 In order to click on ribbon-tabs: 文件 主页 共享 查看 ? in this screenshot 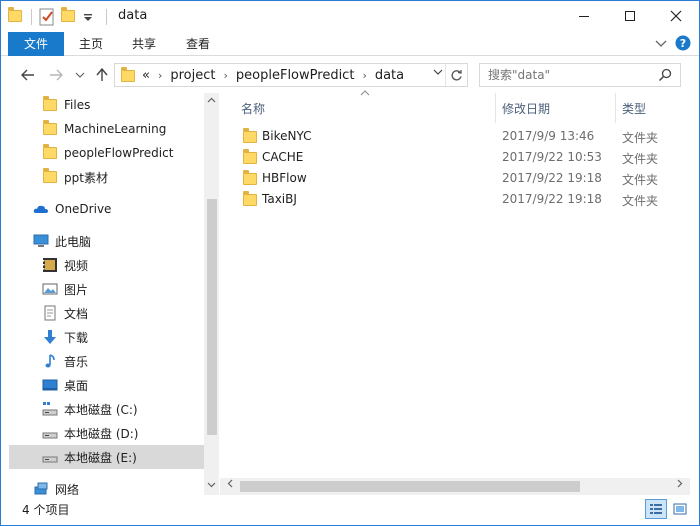, I will do `click(350, 44)`.